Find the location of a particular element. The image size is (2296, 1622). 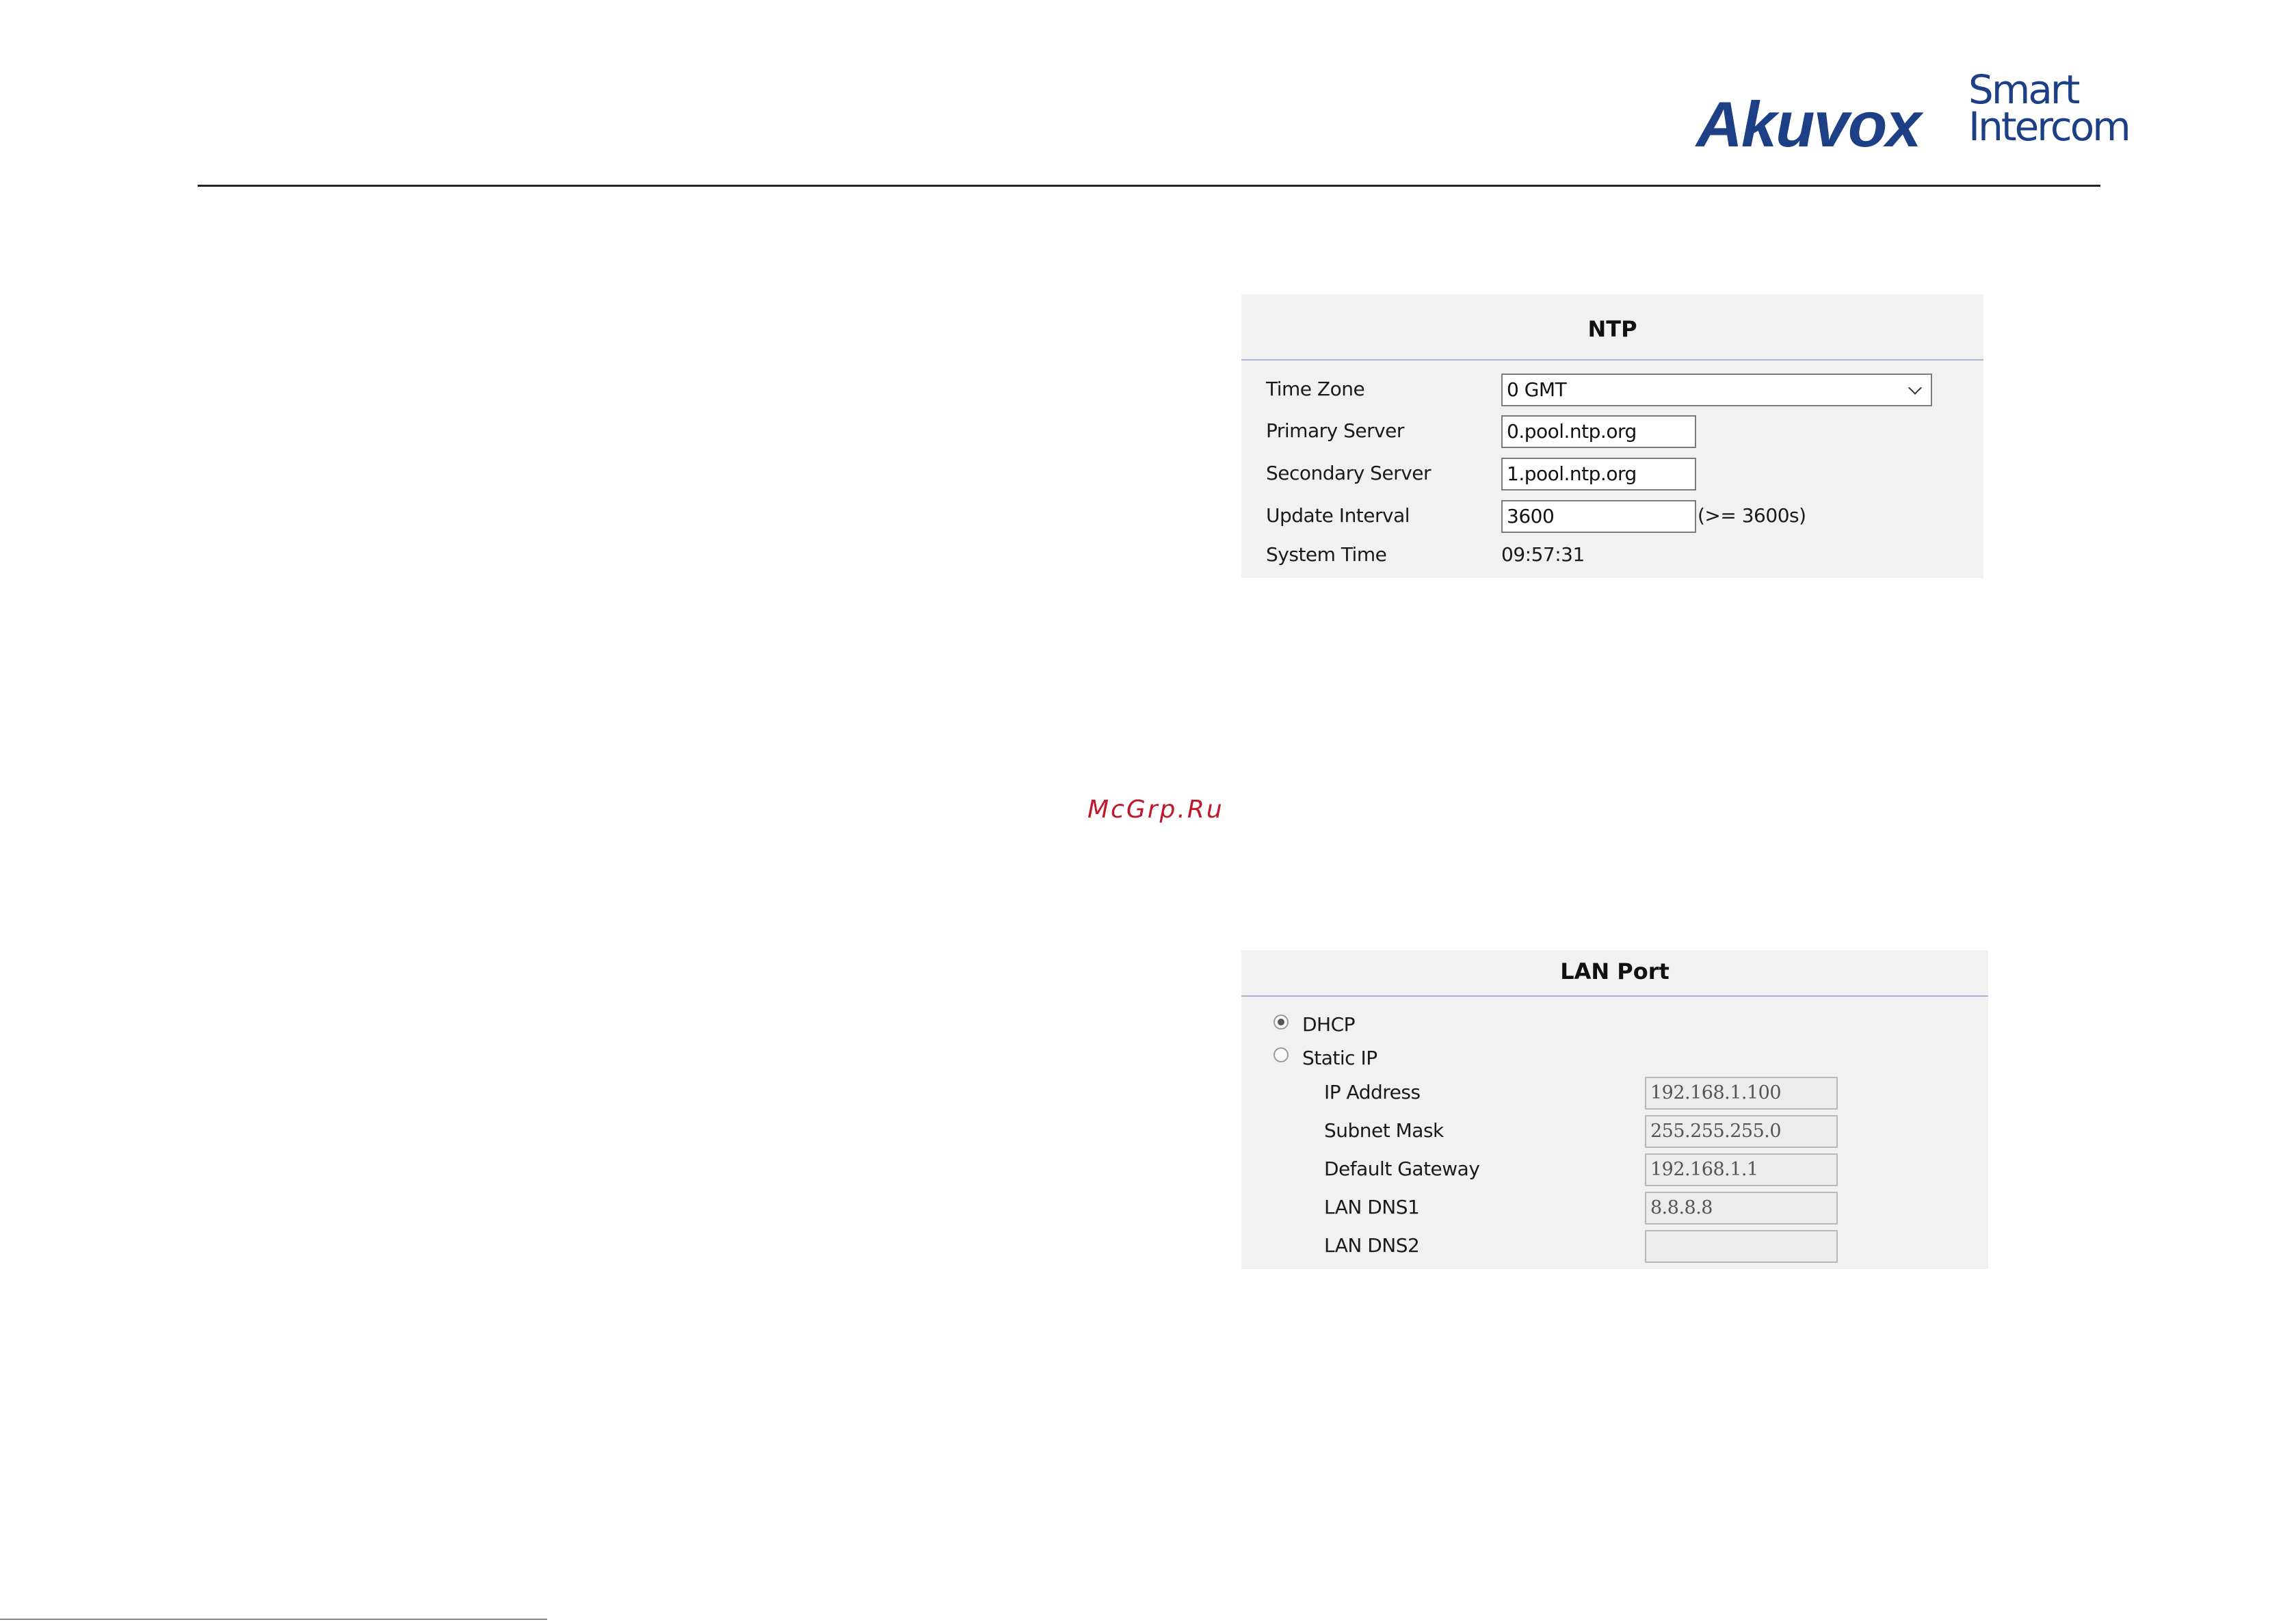

footer-divider is located at coordinates (273, 1619).